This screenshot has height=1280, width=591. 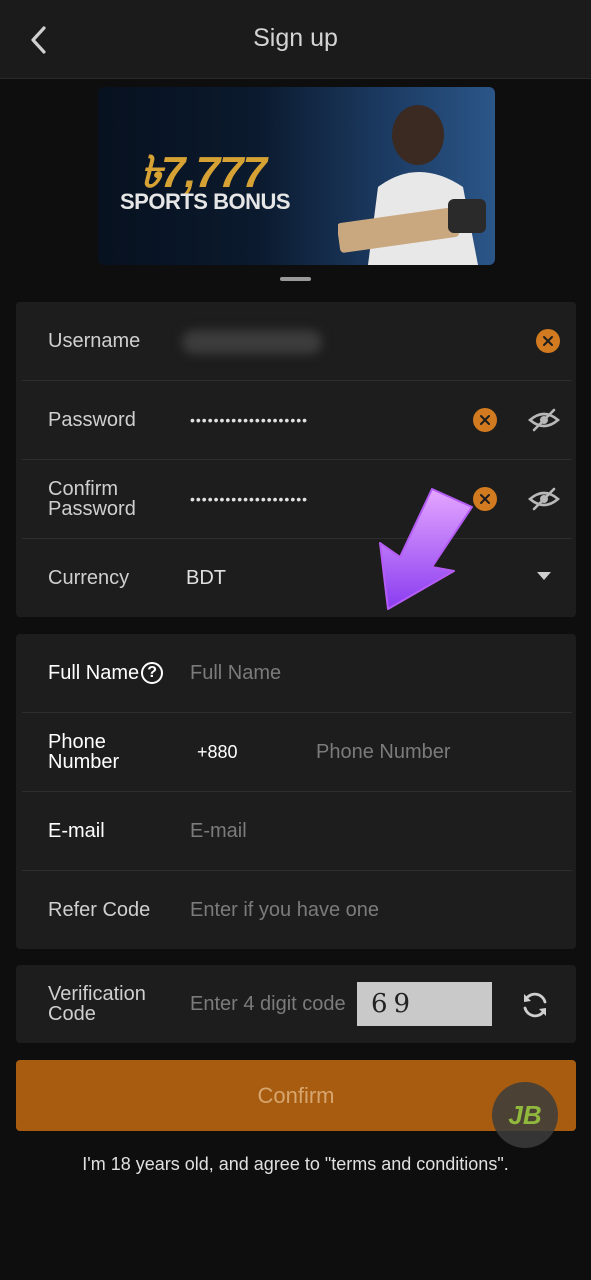 I want to click on refer-code-input: Enter if you have one, so click(x=284, y=910).